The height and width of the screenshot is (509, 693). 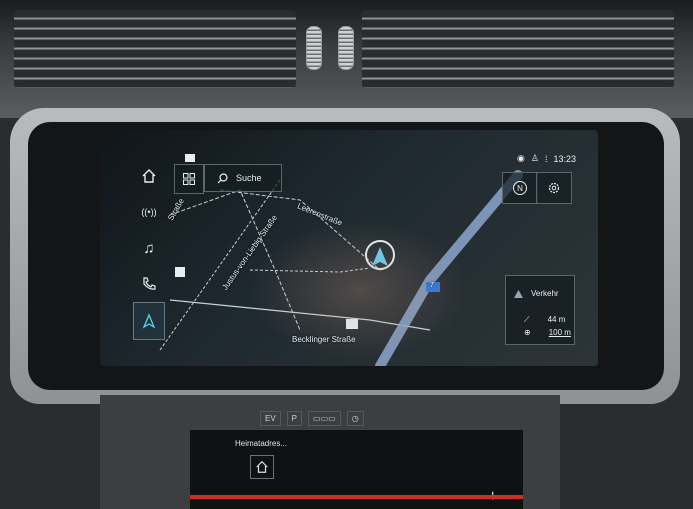 I want to click on screen-reflection, so click(x=360, y=290).